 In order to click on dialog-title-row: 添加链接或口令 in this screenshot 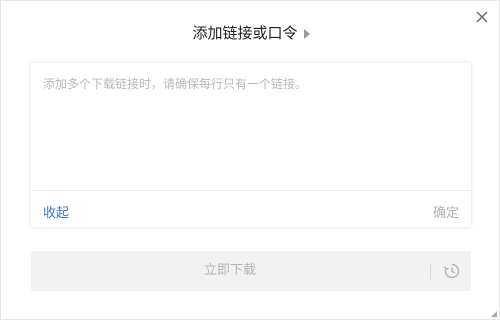, I will do `click(250, 33)`.